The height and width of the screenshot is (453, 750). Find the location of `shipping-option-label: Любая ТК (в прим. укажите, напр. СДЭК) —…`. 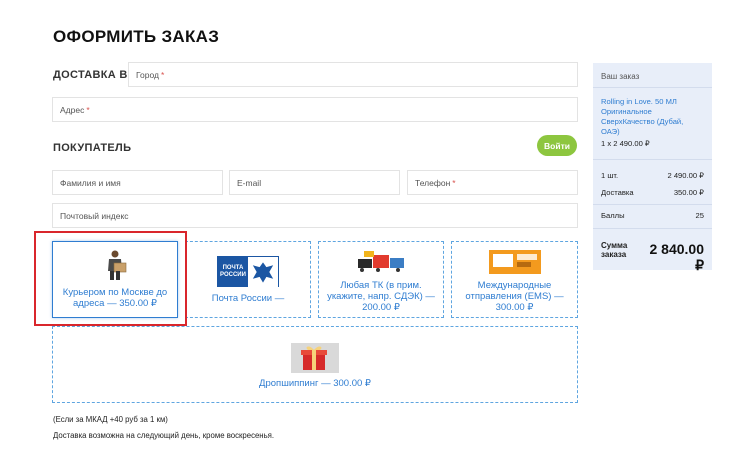

shipping-option-label: Любая ТК (в прим. укажите, напр. СДЭК) —… is located at coordinates (381, 296).